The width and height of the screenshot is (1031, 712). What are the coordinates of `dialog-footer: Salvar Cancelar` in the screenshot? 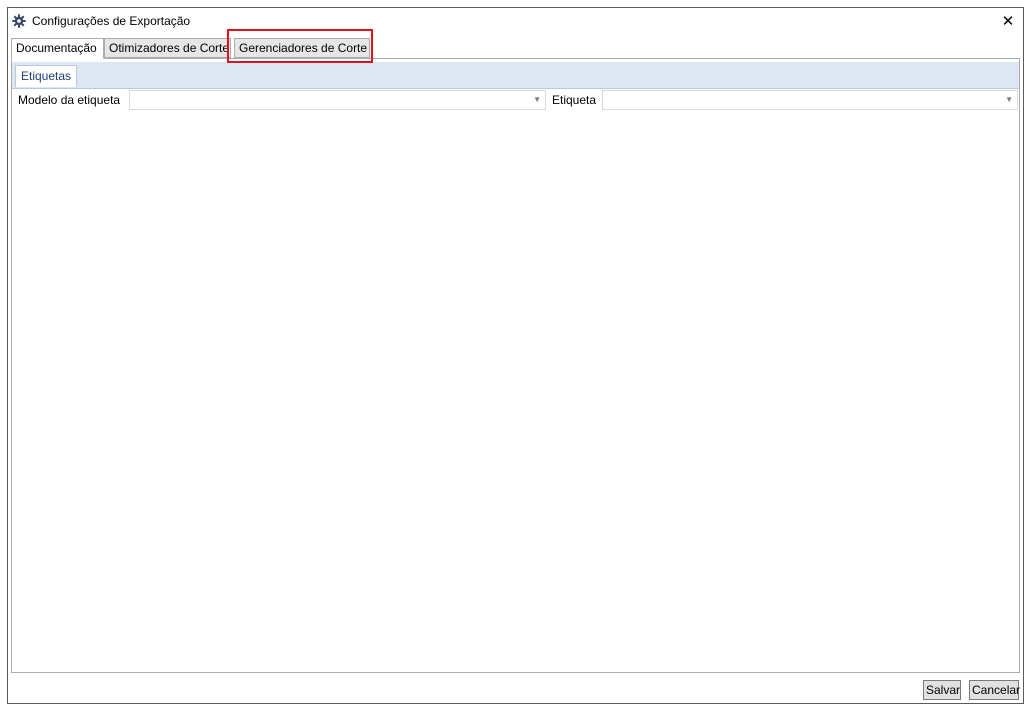 It's located at (515, 689).